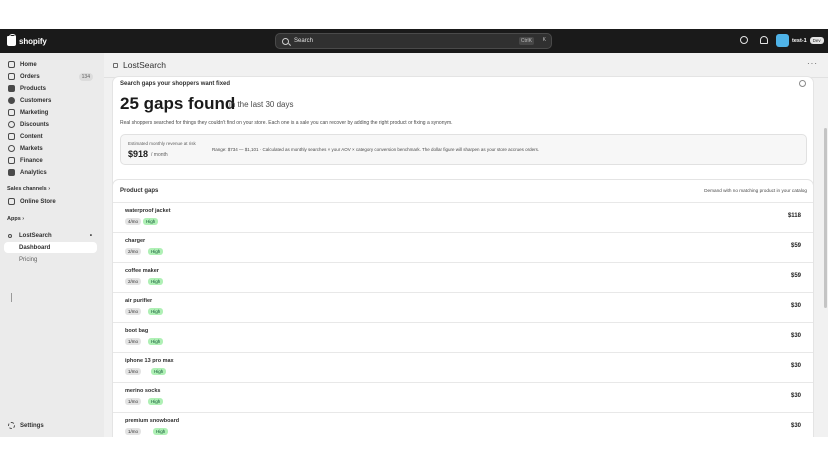 The height and width of the screenshot is (466, 828). What do you see at coordinates (35, 124) in the screenshot?
I see `sidebar-item-label: Discounts` at bounding box center [35, 124].